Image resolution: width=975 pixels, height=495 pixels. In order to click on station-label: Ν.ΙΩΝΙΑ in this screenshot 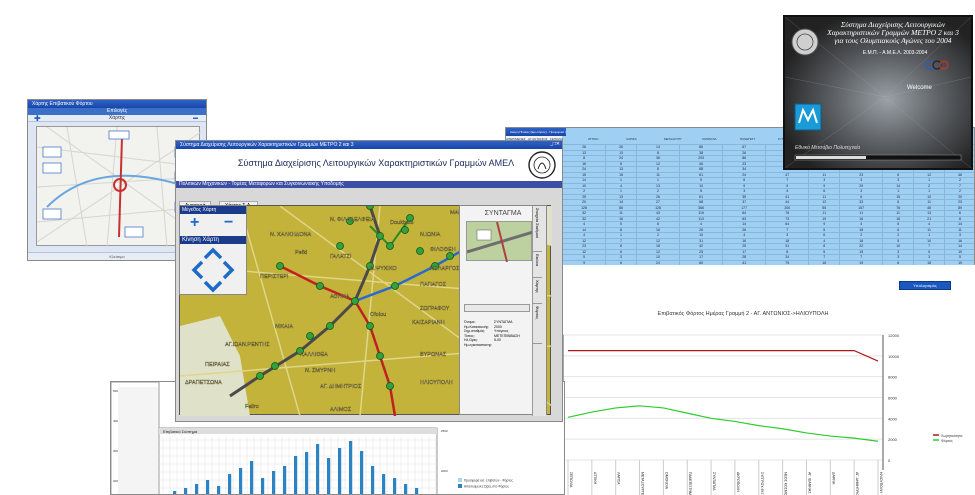, I will do `click(430, 235)`.